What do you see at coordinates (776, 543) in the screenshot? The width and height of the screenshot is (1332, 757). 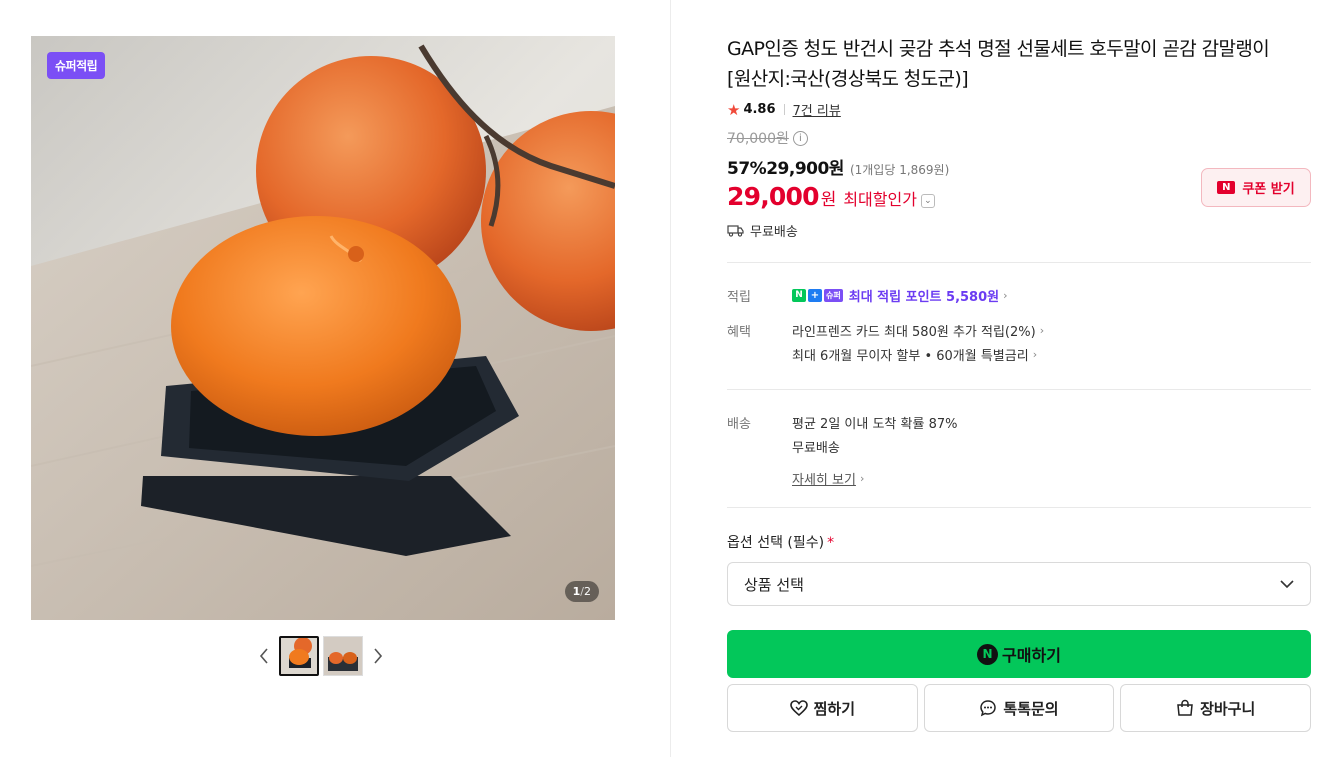 I see `option-label-text: 옵션 선택 (필수)` at bounding box center [776, 543].